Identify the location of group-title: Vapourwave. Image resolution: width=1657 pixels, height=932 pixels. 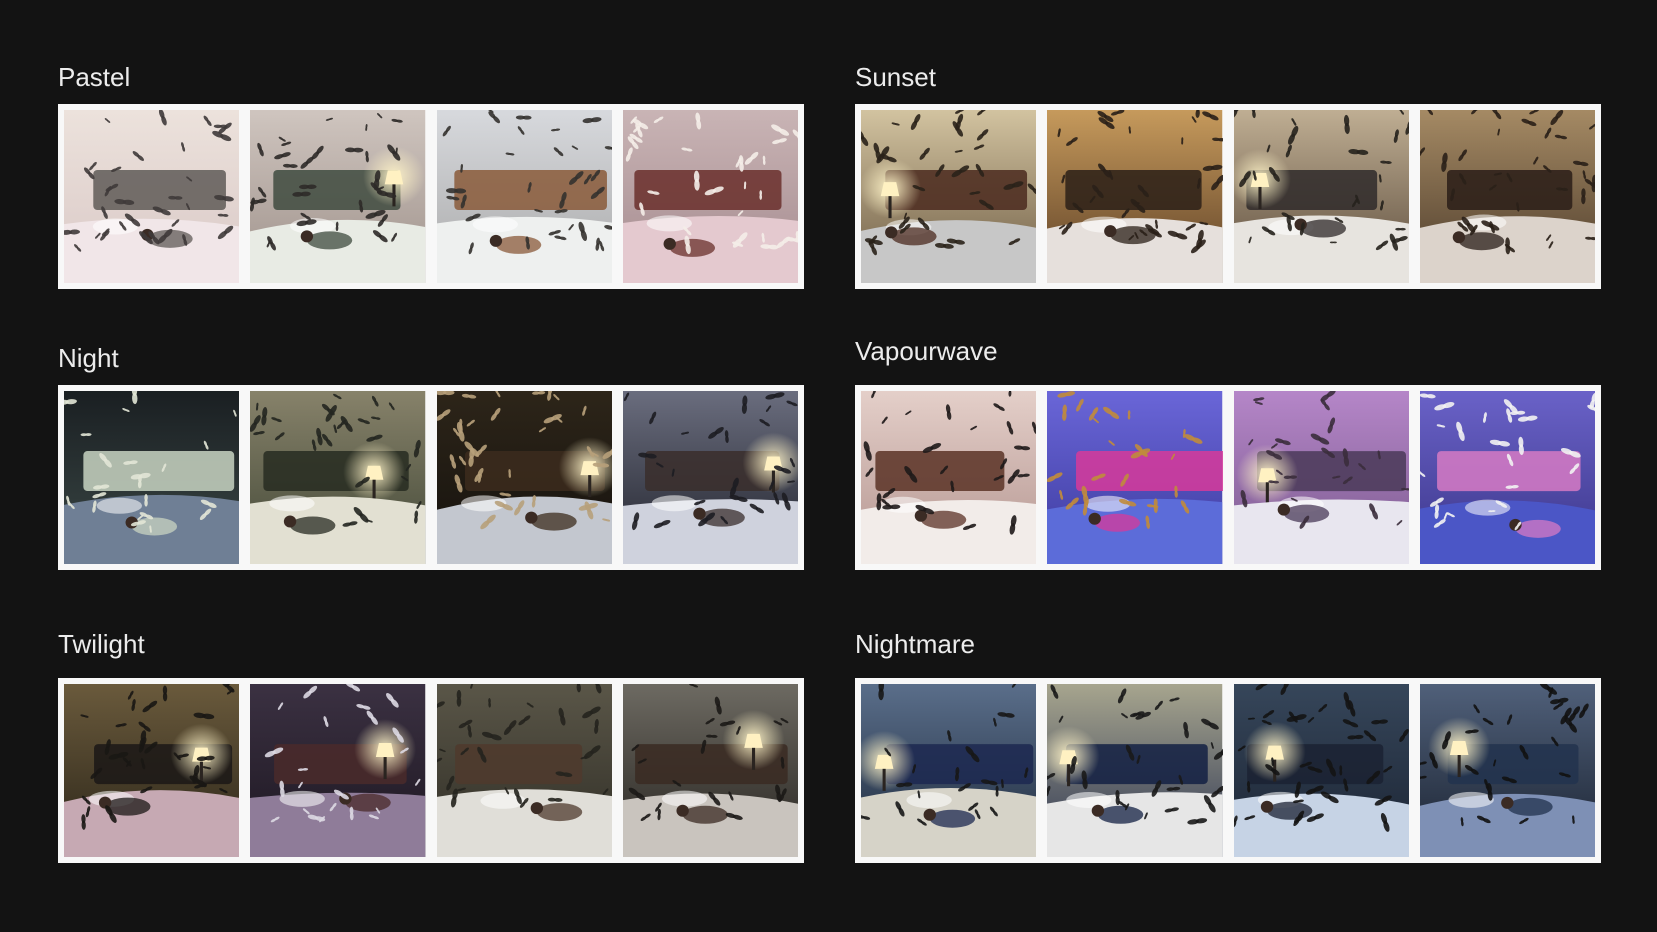
(926, 351).